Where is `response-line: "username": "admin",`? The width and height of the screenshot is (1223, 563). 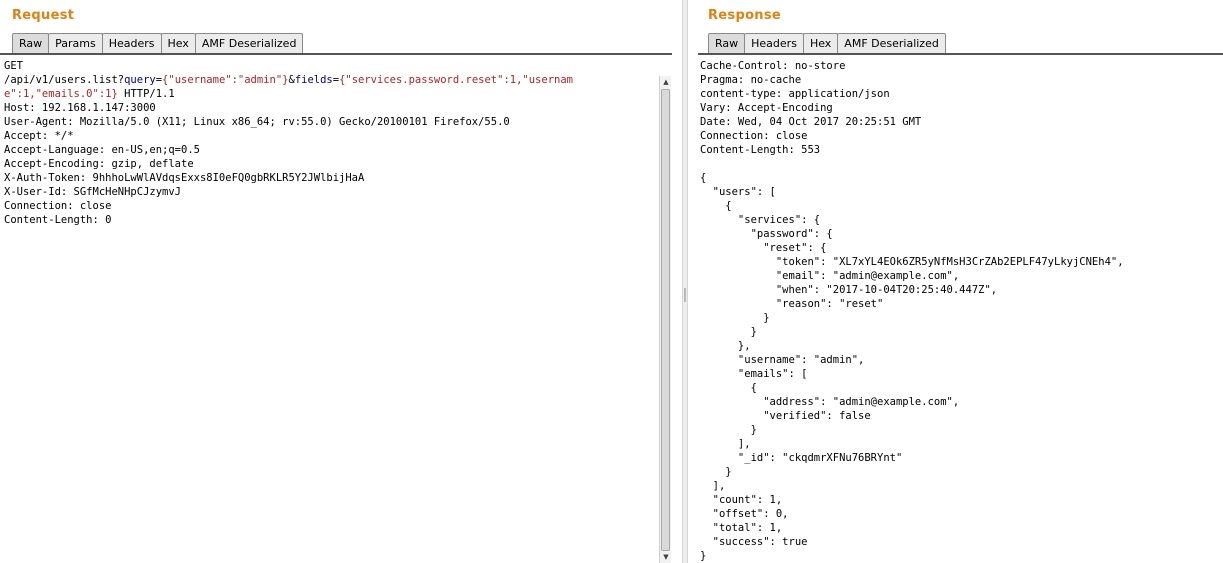
response-line: "username": "admin", is located at coordinates (782, 360).